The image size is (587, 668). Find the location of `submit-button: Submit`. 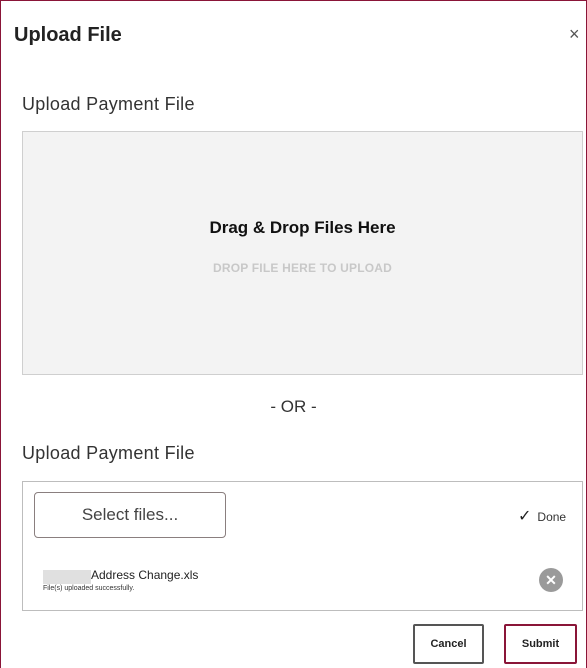

submit-button: Submit is located at coordinates (540, 644).